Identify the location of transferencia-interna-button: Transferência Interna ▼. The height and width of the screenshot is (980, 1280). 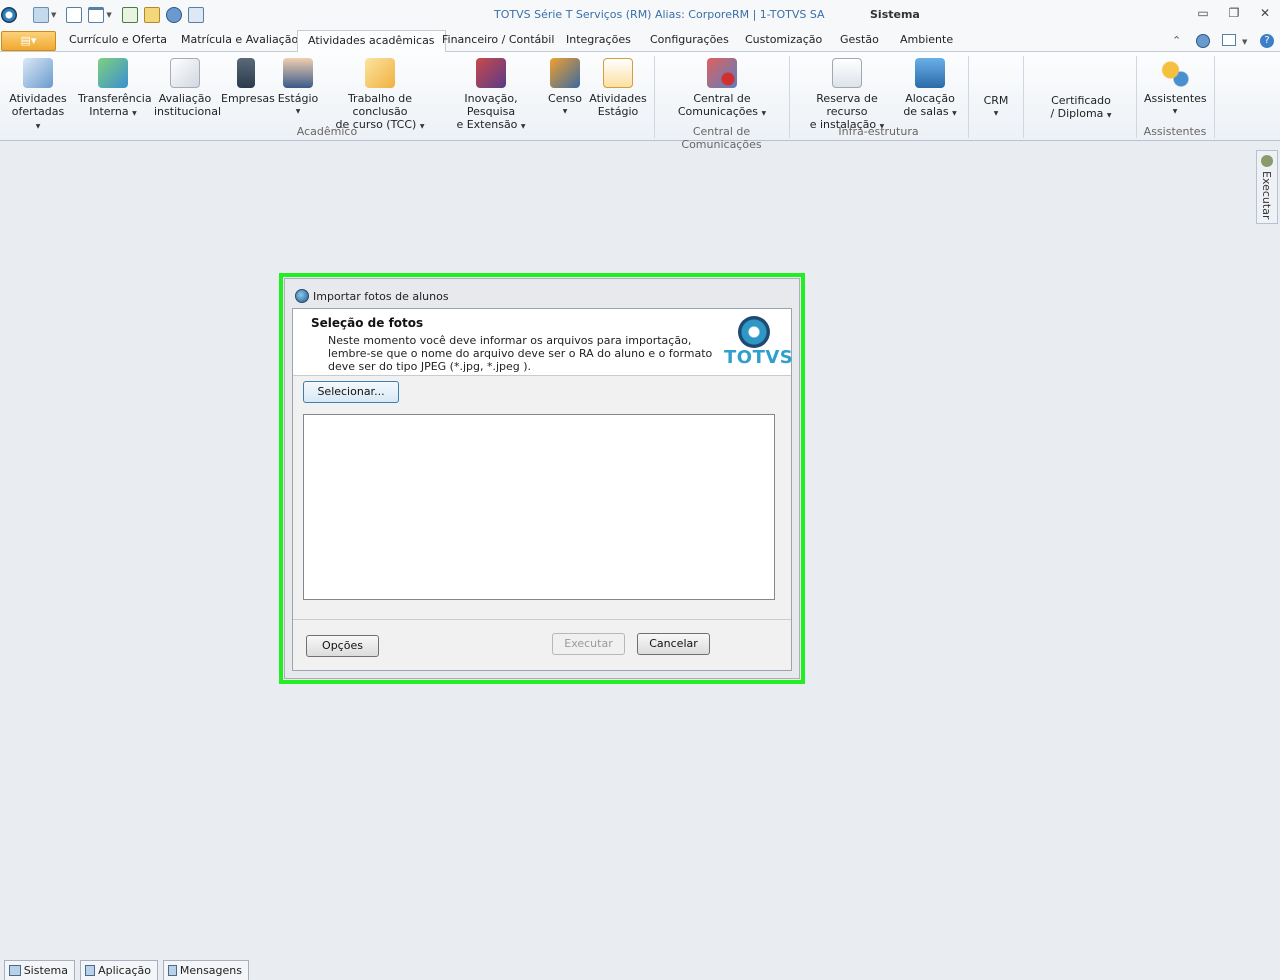
(115, 89).